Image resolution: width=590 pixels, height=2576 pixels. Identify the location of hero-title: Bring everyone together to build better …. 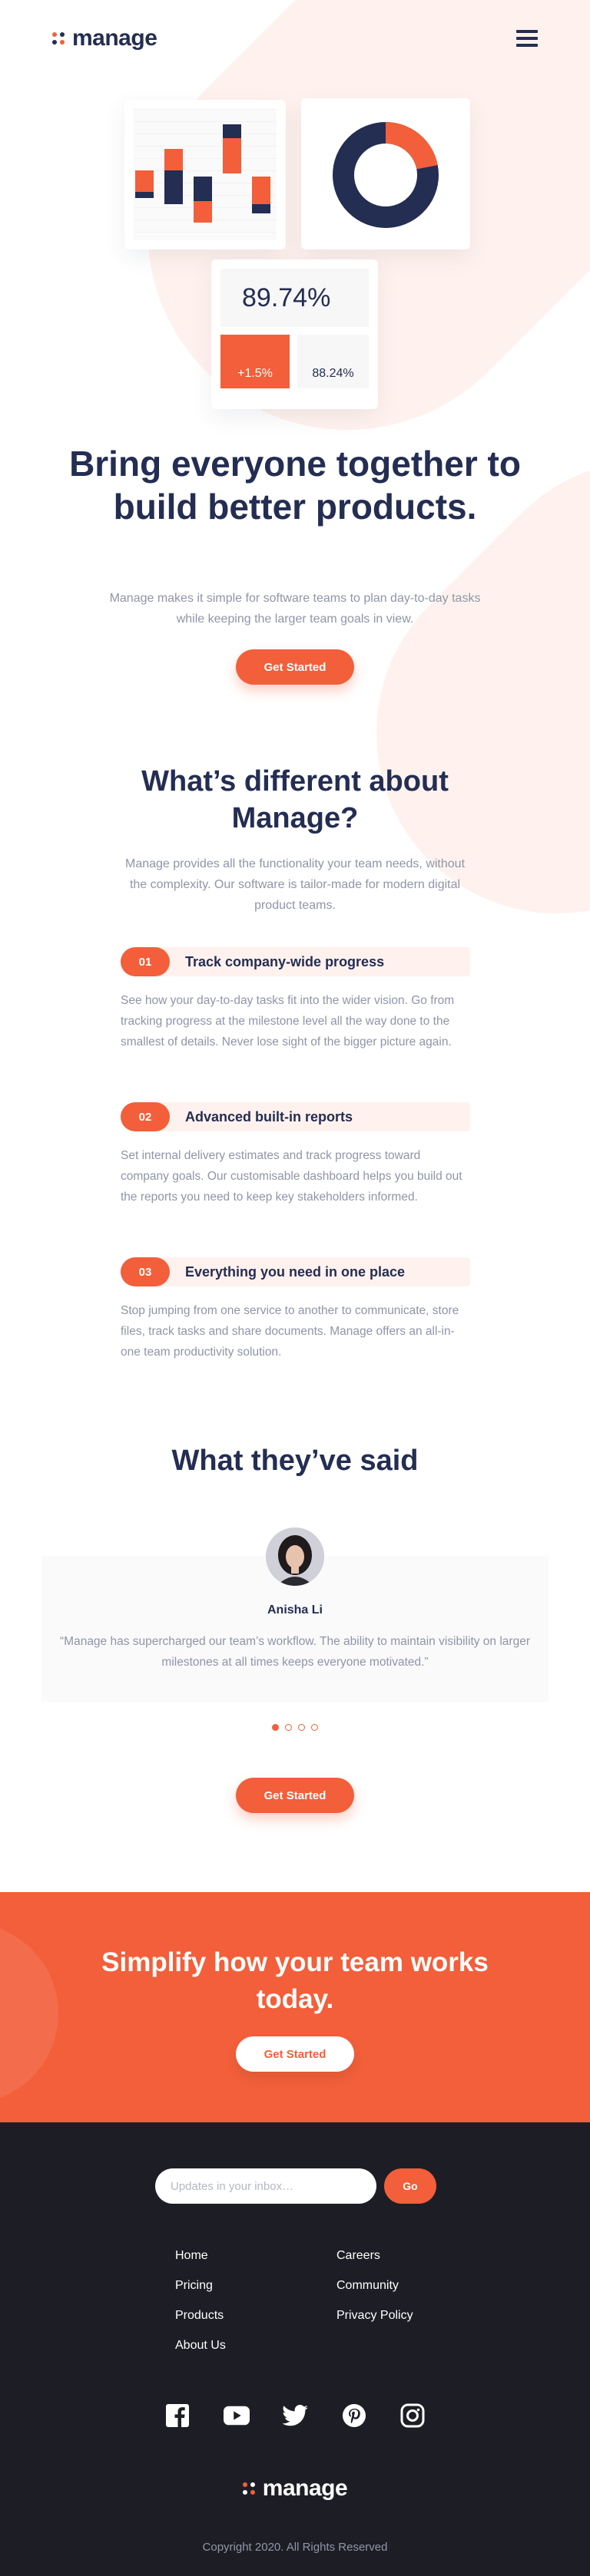
(295, 485).